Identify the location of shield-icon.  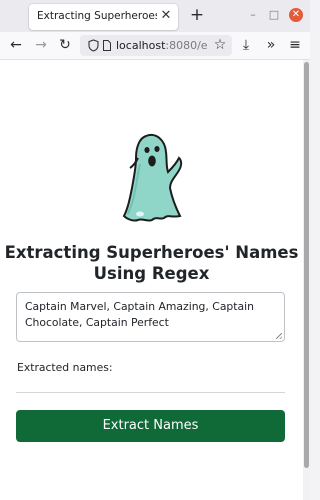
(93, 45).